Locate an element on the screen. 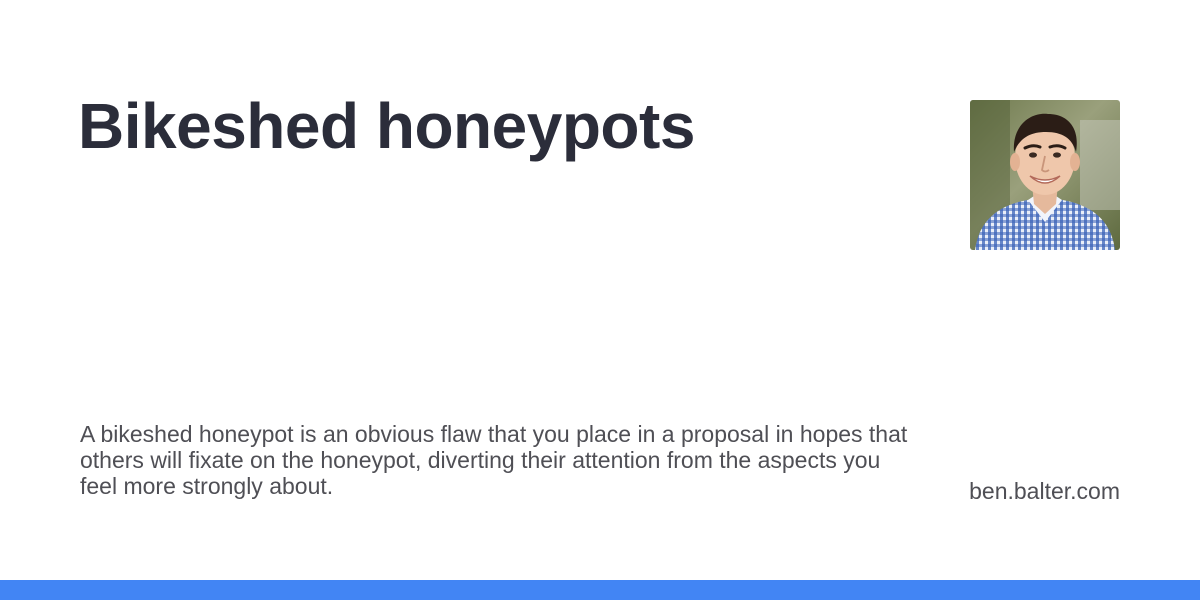  page-title: Bikeshed honeypots is located at coordinates (386, 126).